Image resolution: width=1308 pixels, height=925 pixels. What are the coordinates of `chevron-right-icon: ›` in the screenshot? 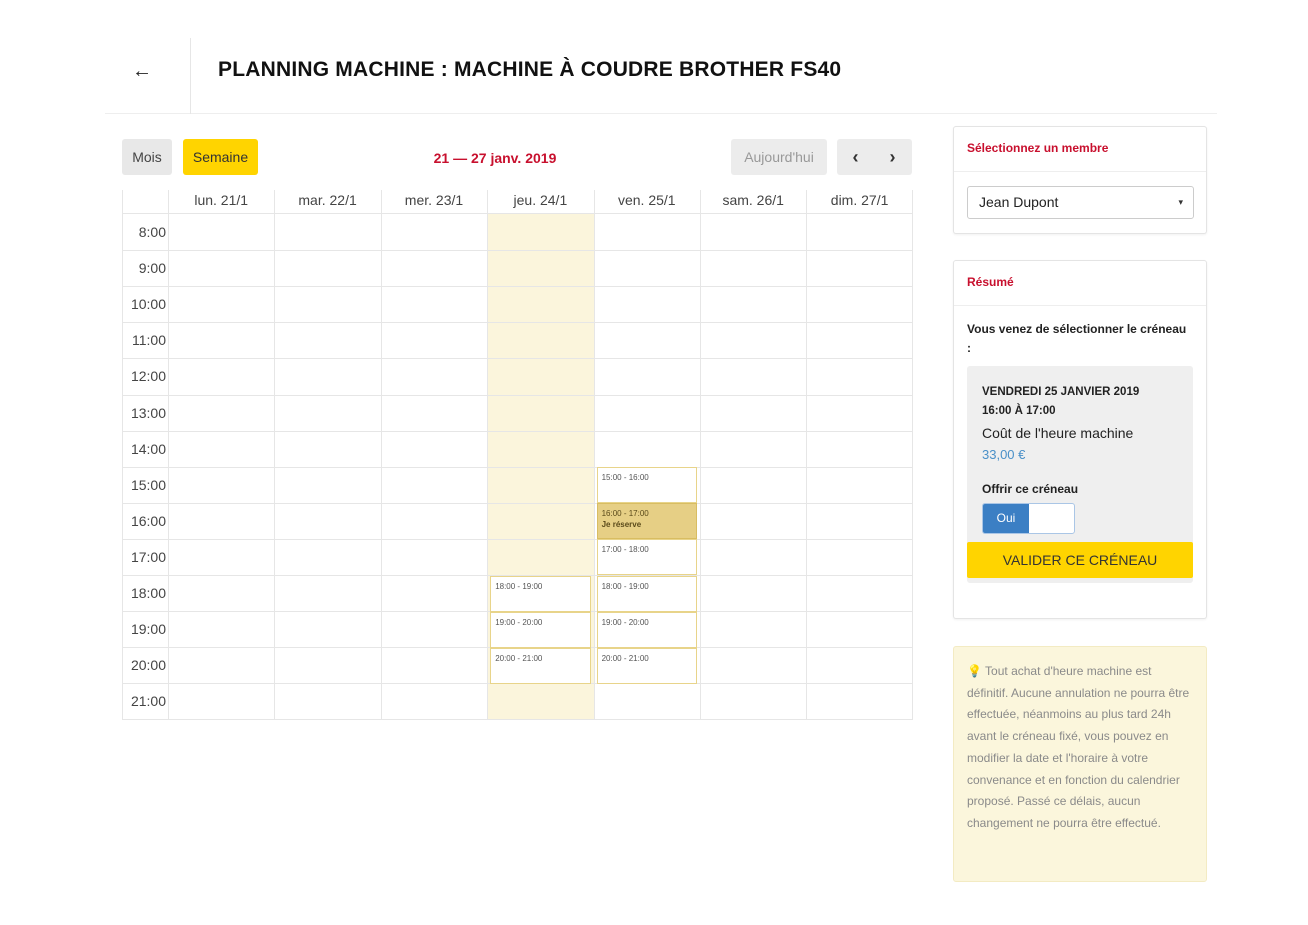 It's located at (892, 157).